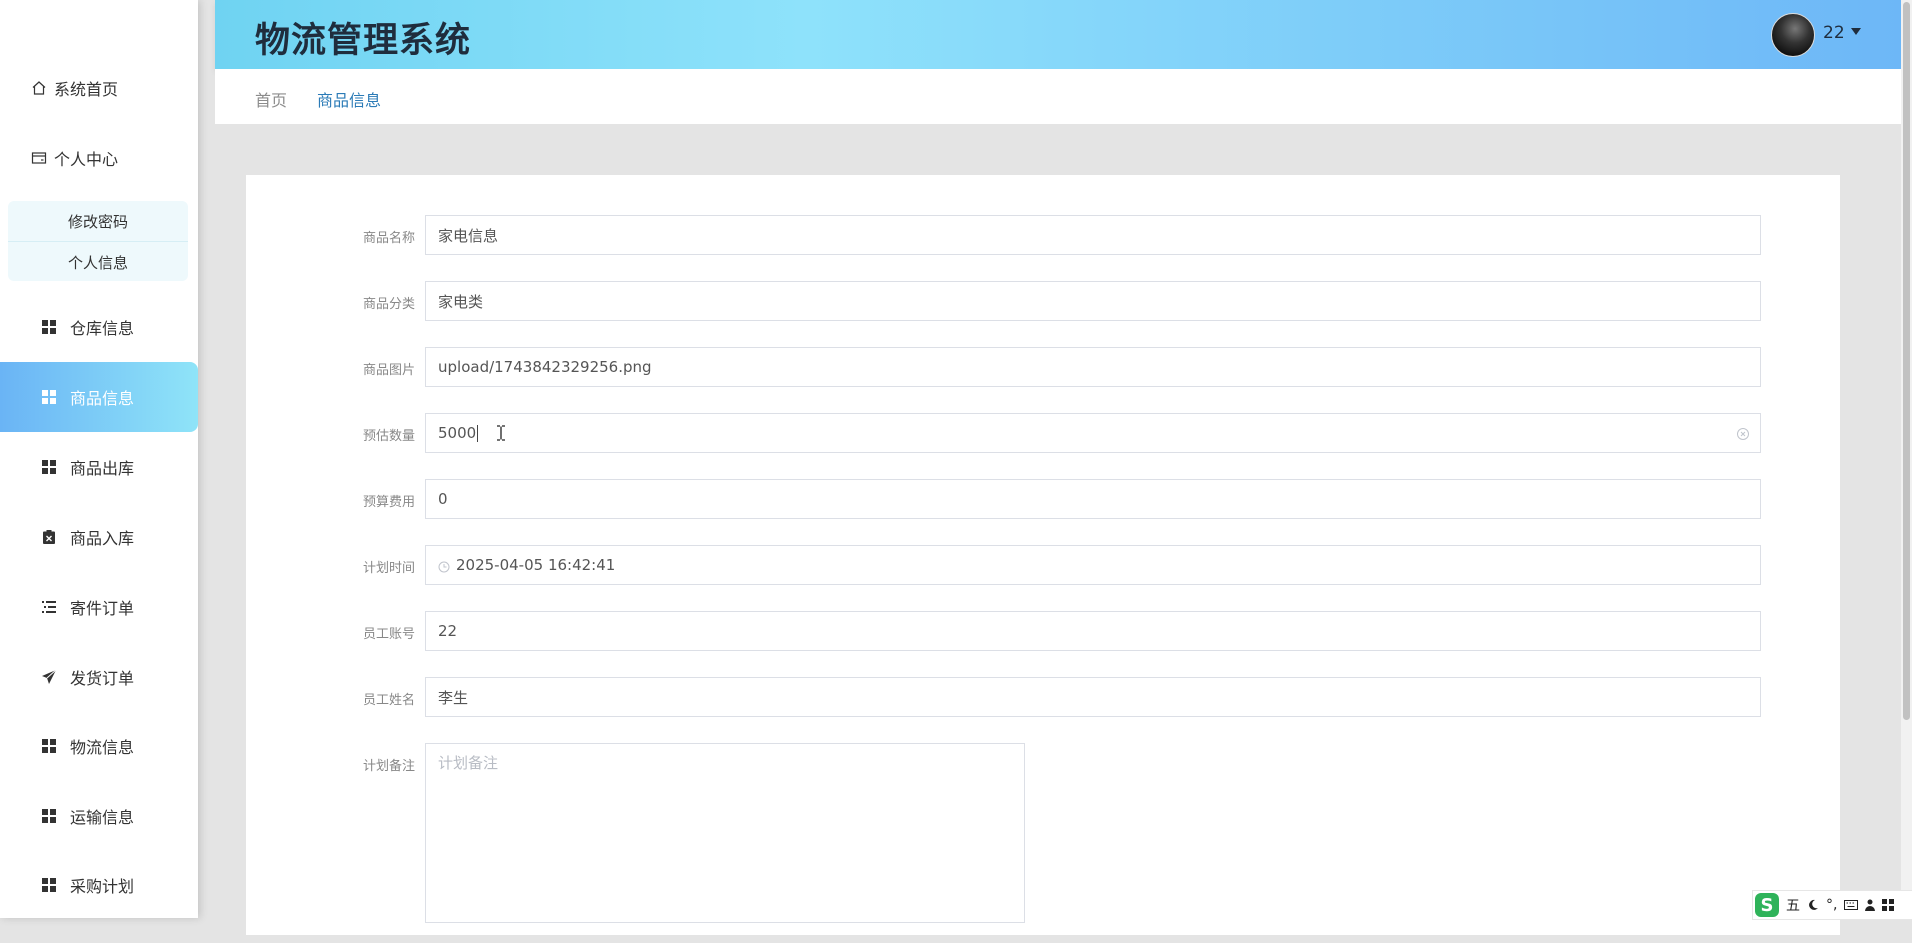 This screenshot has height=943, width=1912. What do you see at coordinates (1093, 631) in the screenshot?
I see `employee-account-input: 22` at bounding box center [1093, 631].